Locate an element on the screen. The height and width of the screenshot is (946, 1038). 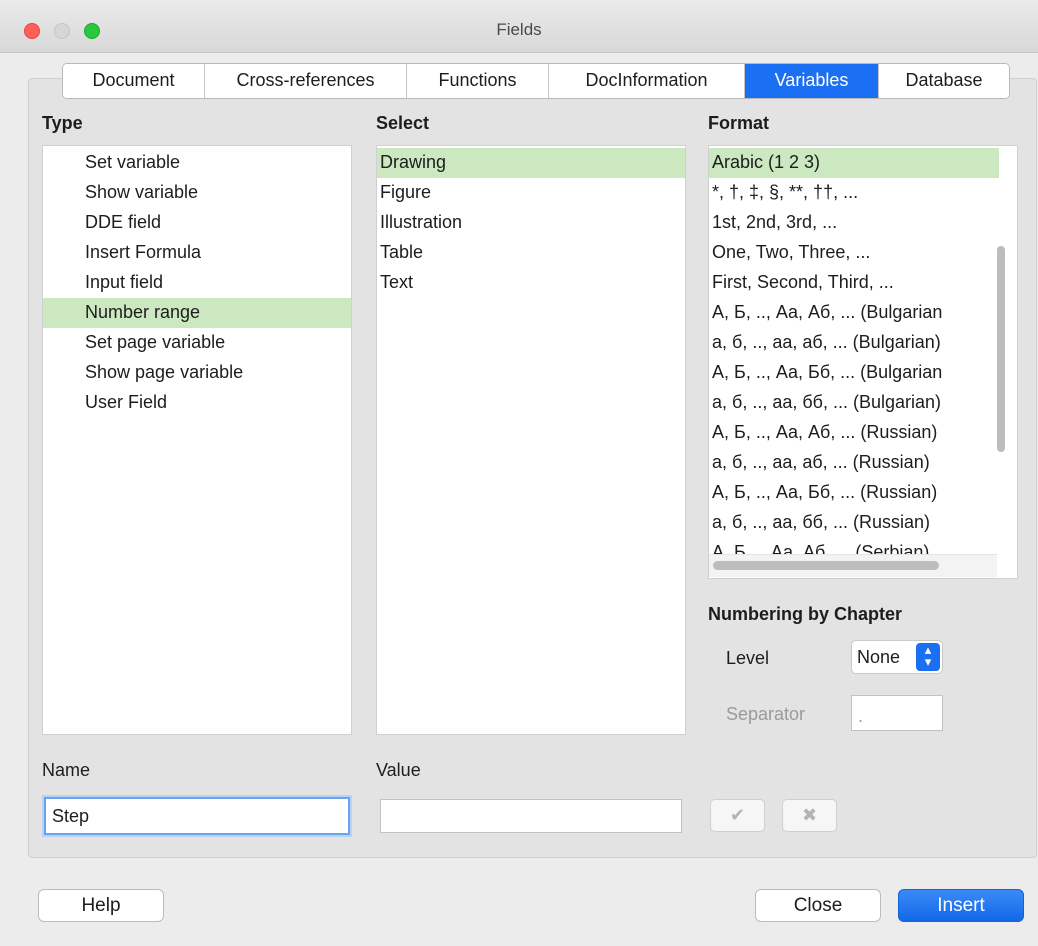
level-select: None ▴ ▾ is located at coordinates (897, 657).